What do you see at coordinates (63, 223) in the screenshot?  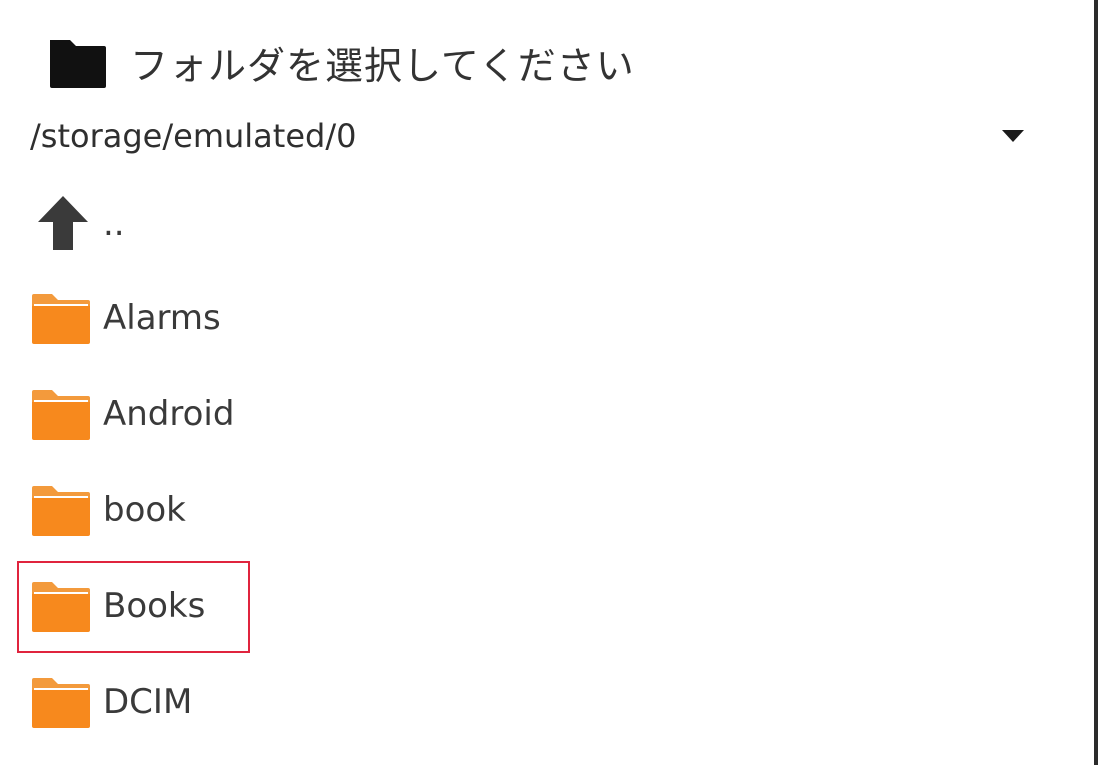 I see `arrow-up-icon` at bounding box center [63, 223].